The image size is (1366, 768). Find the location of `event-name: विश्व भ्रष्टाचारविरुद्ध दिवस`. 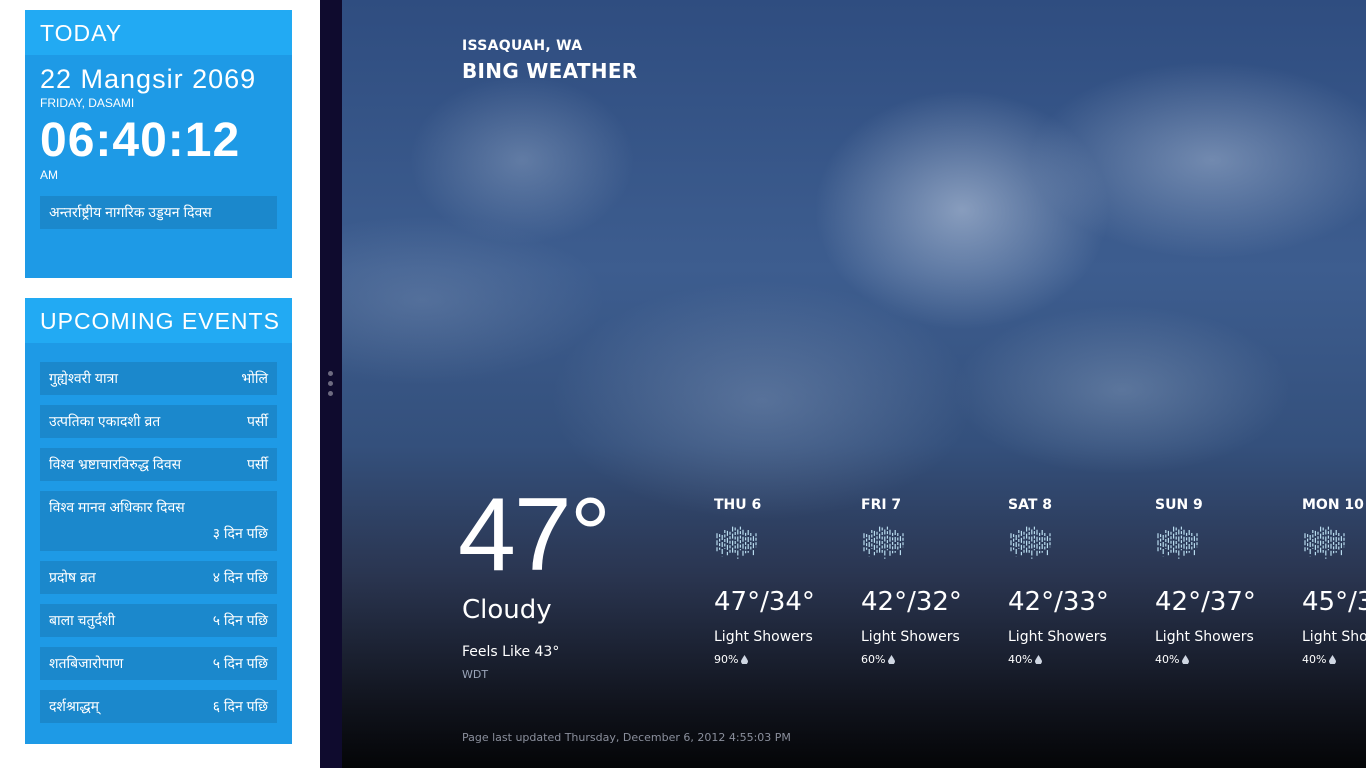

event-name: विश्व भ्रष्टाचारविरुद्ध दिवस is located at coordinates (115, 464).